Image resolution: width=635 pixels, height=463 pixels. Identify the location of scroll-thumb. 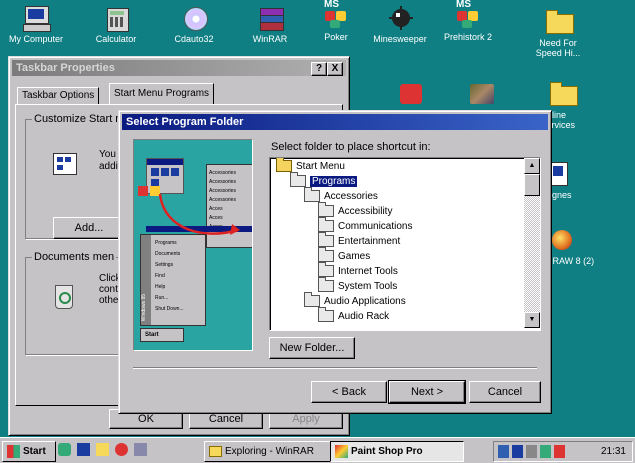
(532, 185).